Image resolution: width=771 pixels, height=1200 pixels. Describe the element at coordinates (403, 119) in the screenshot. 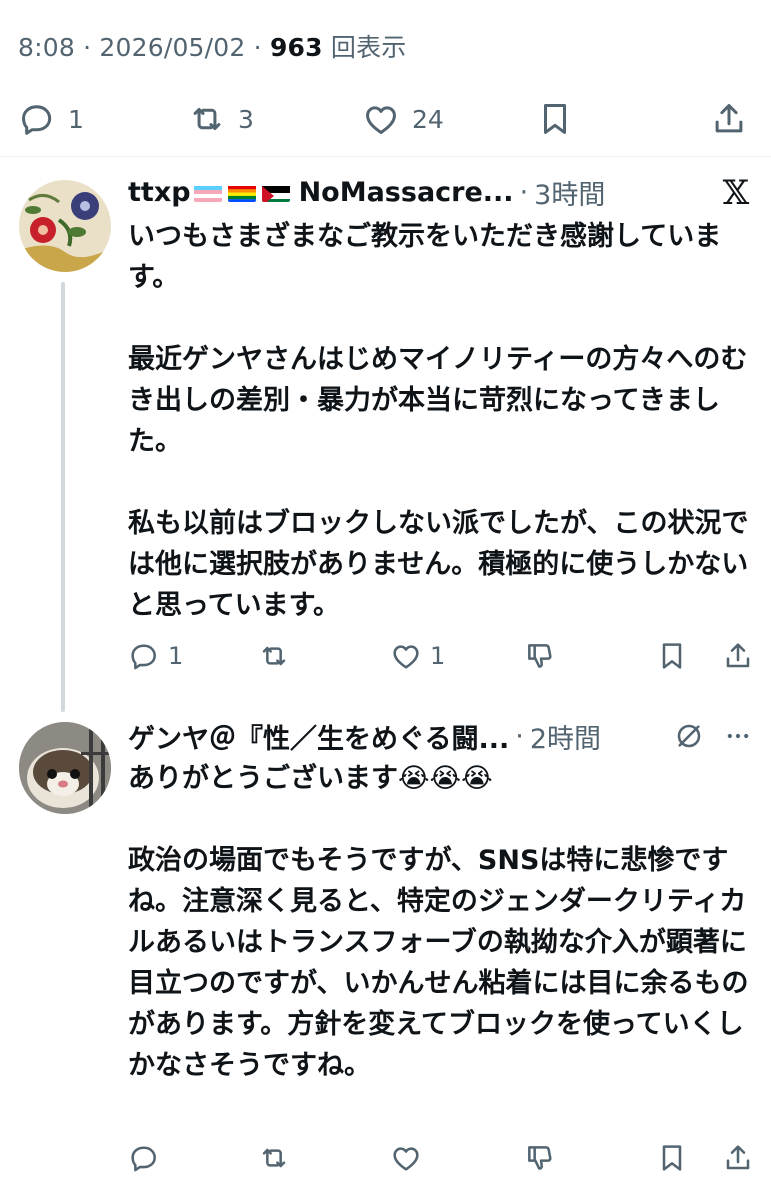

I see `like-button: 24` at that location.